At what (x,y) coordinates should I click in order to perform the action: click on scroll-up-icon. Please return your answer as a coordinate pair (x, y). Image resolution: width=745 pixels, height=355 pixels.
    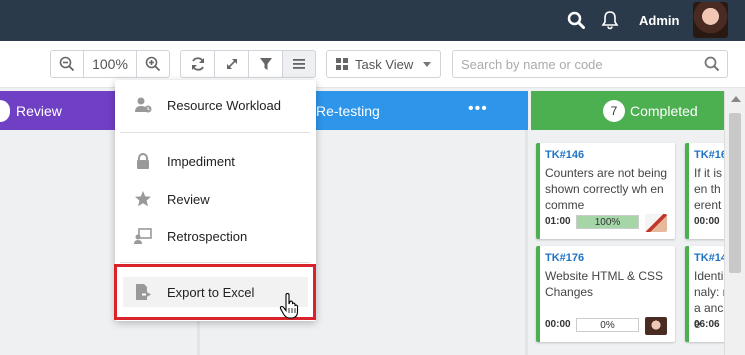
    Looking at the image, I should click on (736, 99).